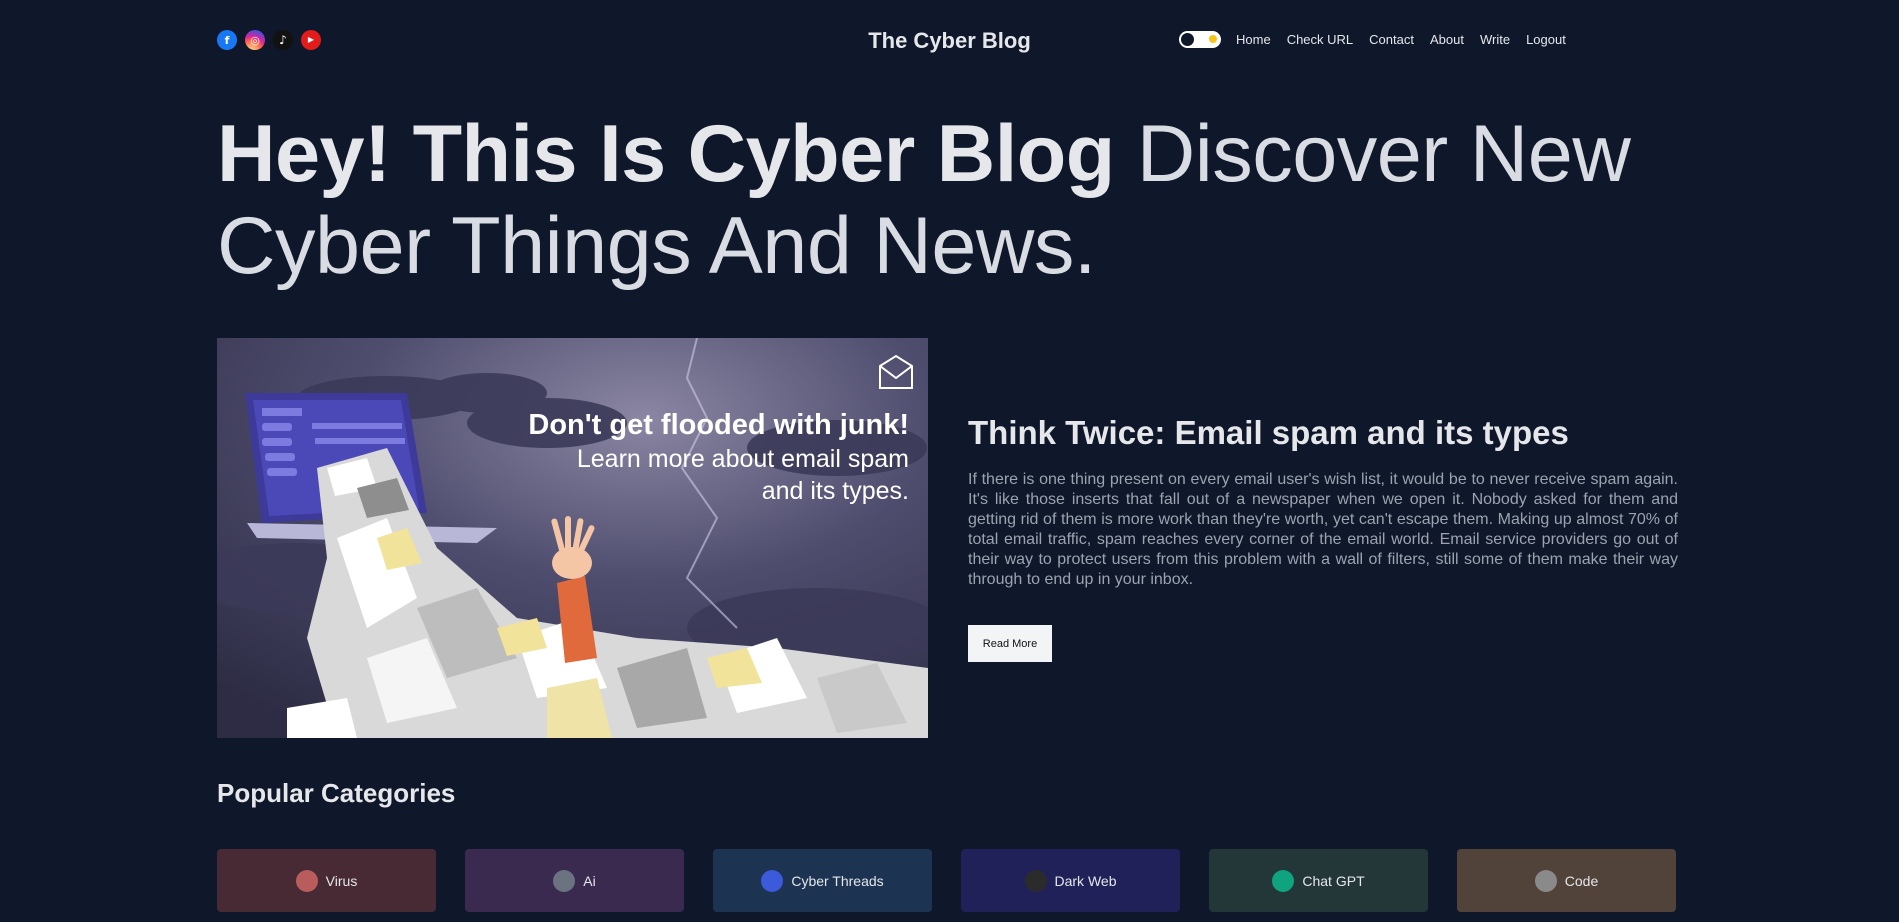  What do you see at coordinates (1545, 880) in the screenshot?
I see `code-icon` at bounding box center [1545, 880].